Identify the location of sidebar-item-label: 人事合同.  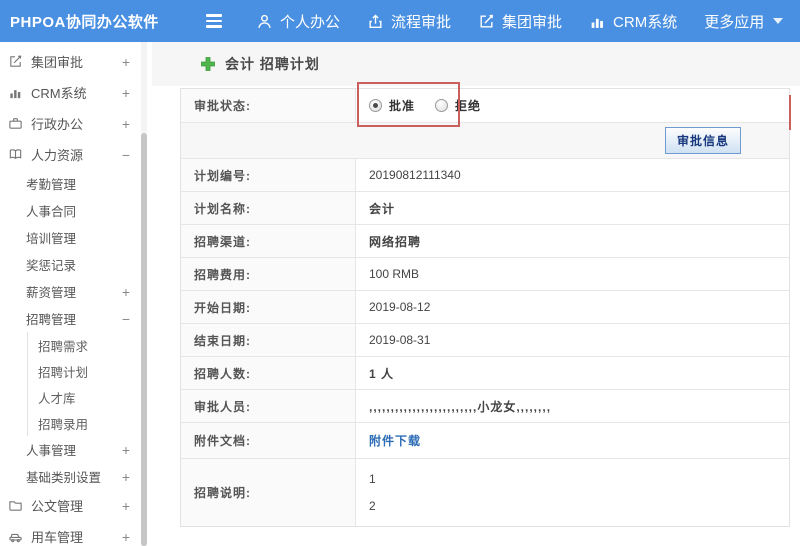
(51, 212).